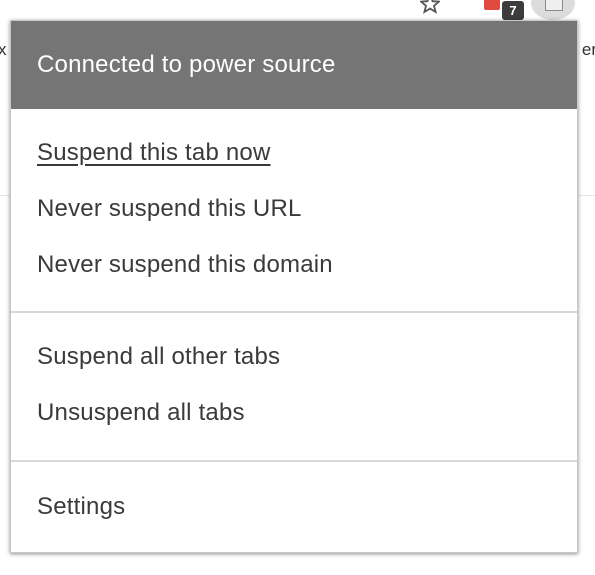 This screenshot has width=595, height=575. I want to click on suspend-tab-now-link: Suspend this tab now, so click(154, 153).